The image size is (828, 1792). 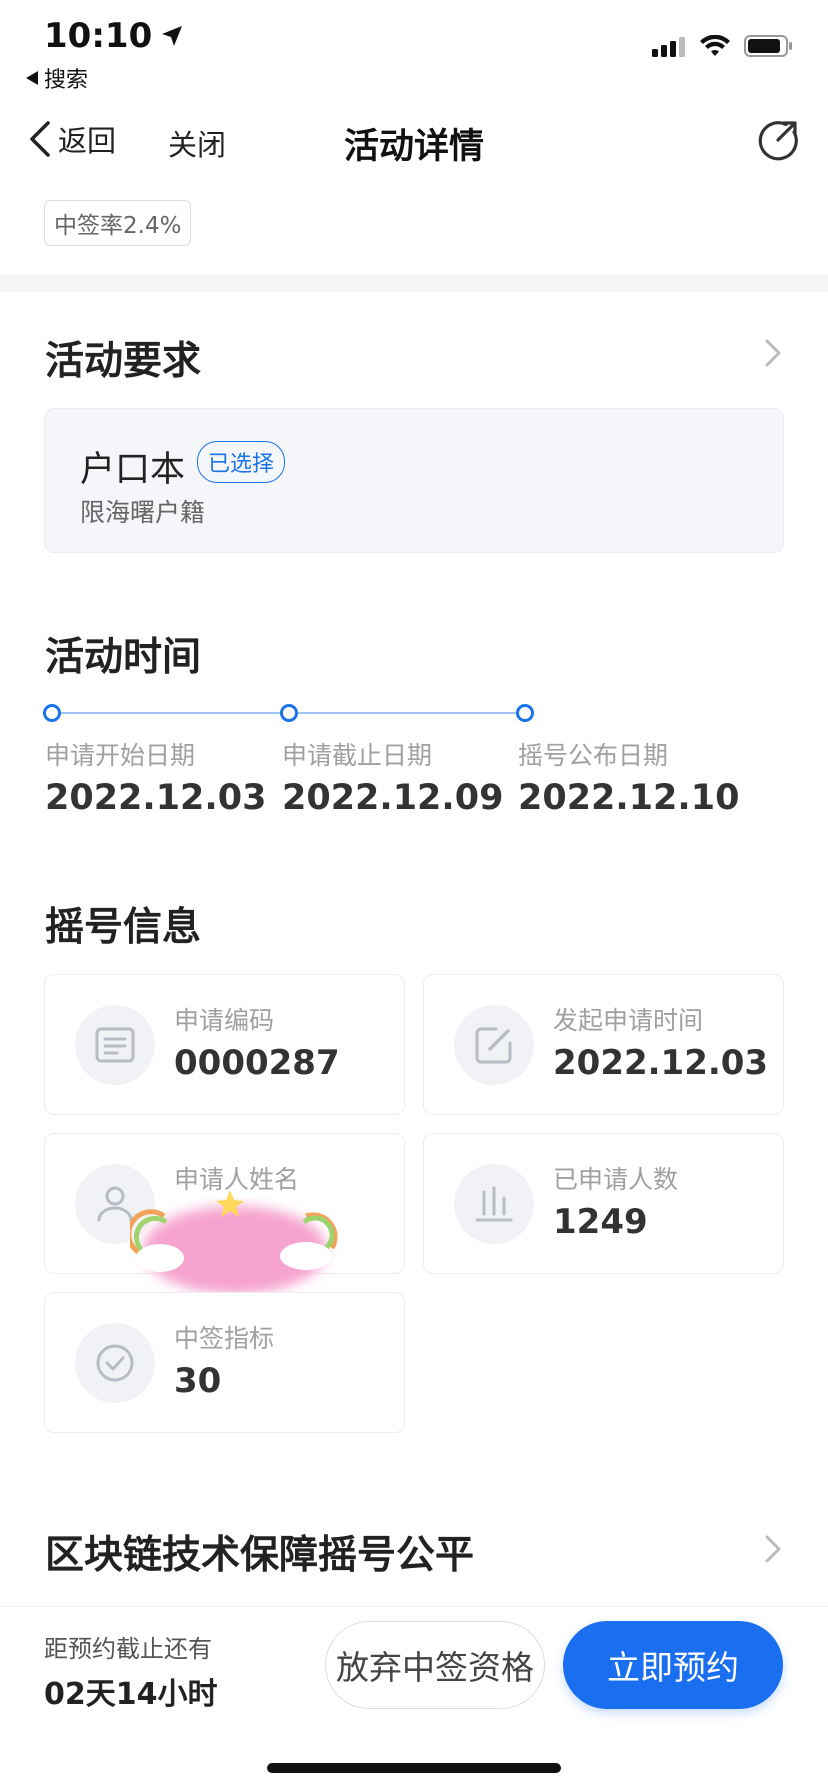 I want to click on wifi-icon, so click(x=715, y=45).